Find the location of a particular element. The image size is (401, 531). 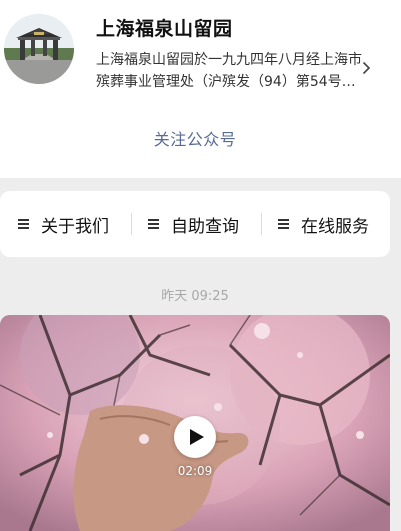

follow-account-button: 关注公众号 is located at coordinates (195, 138).